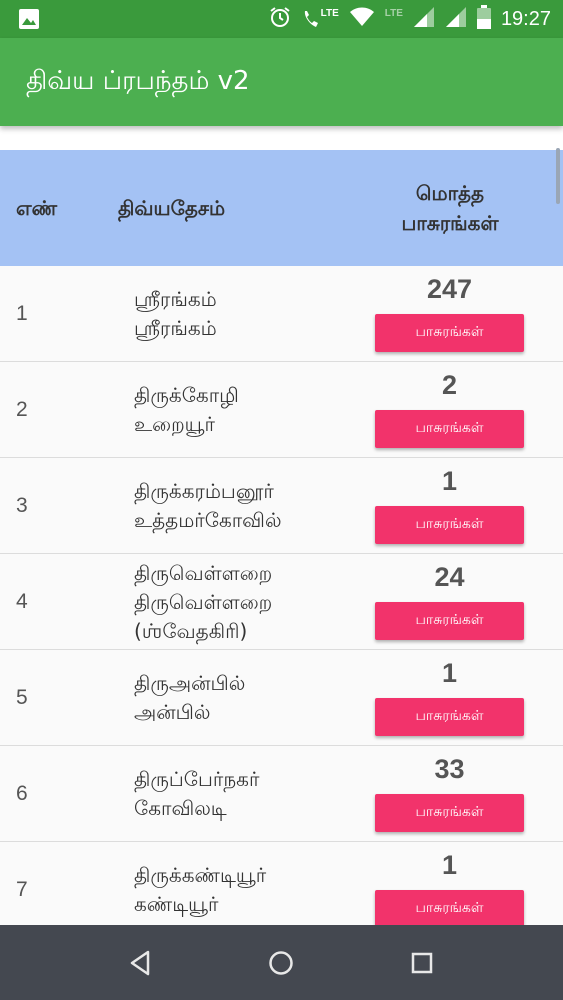 The image size is (563, 1000). Describe the element at coordinates (281, 883) in the screenshot. I see `table-row: 7 திருக்கண்டியூர் கண்டியூர் 1 பாசுரங்கள்` at that location.